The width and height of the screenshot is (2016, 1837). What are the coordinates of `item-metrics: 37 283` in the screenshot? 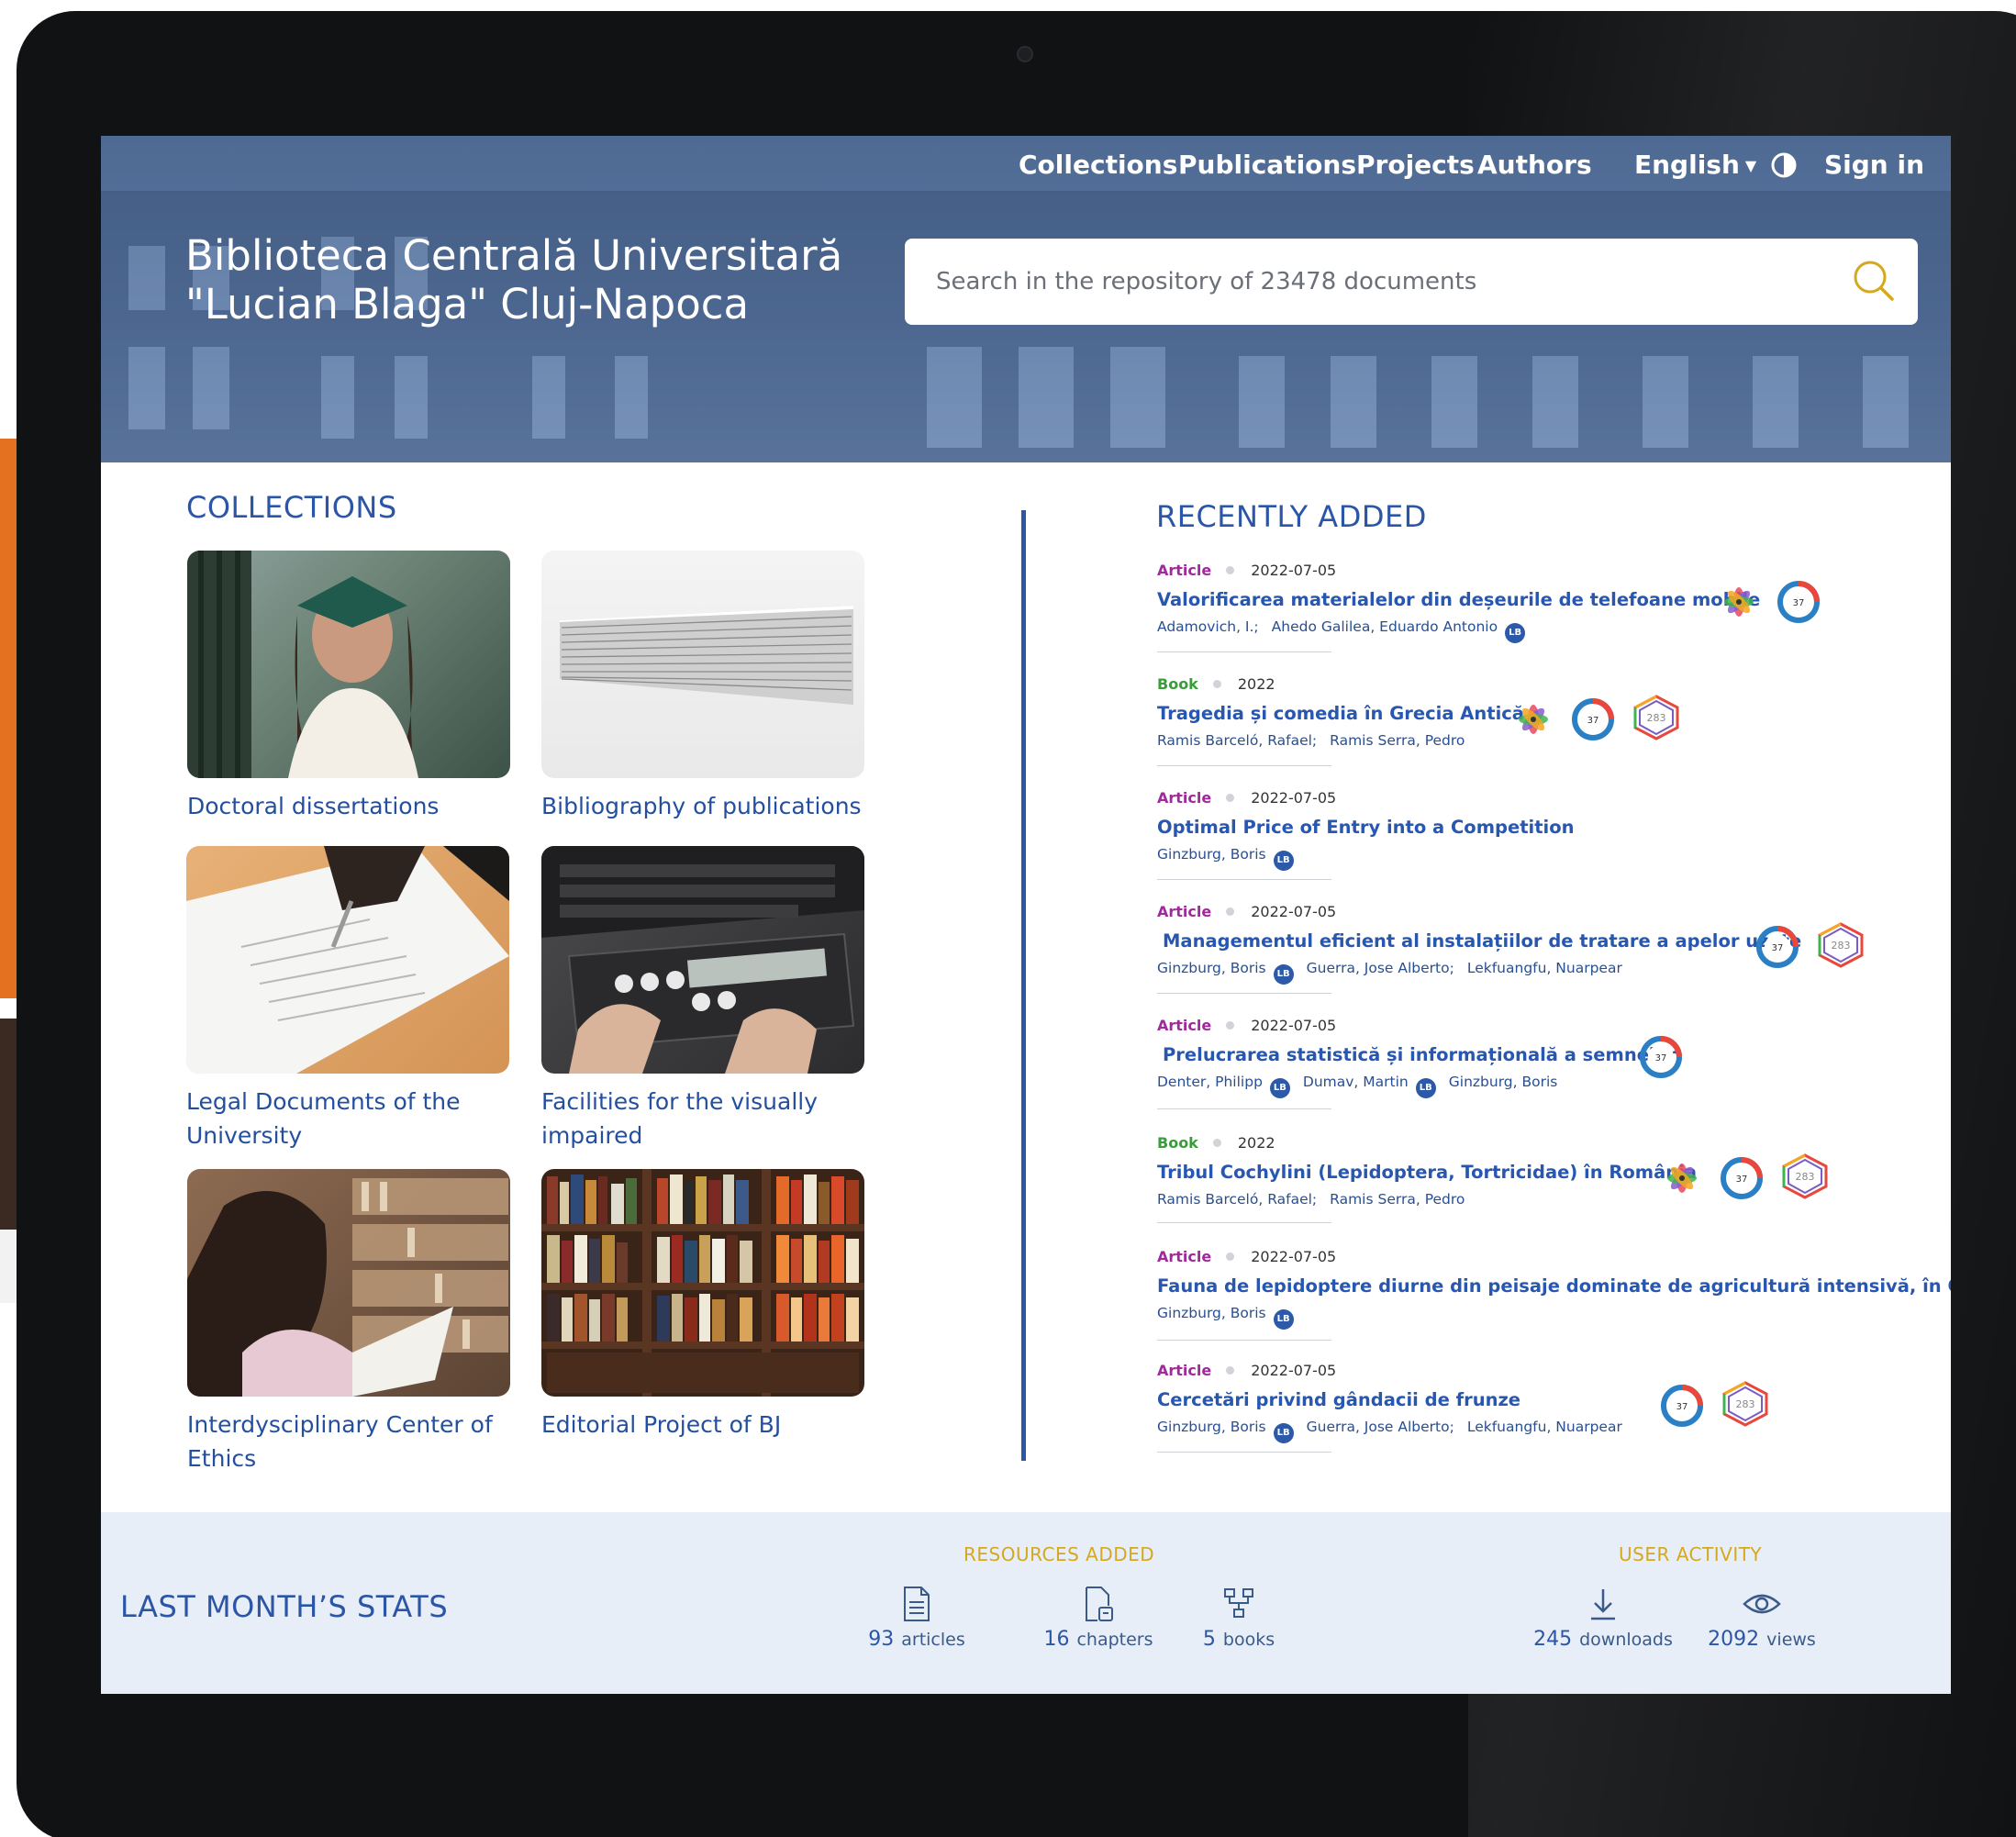 It's located at (1816, 947).